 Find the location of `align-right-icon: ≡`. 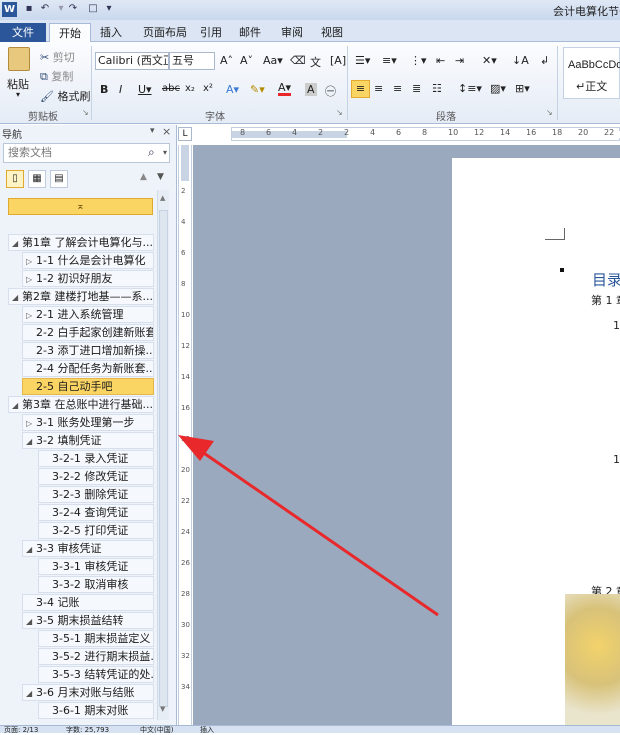

align-right-icon: ≡ is located at coordinates (397, 88).